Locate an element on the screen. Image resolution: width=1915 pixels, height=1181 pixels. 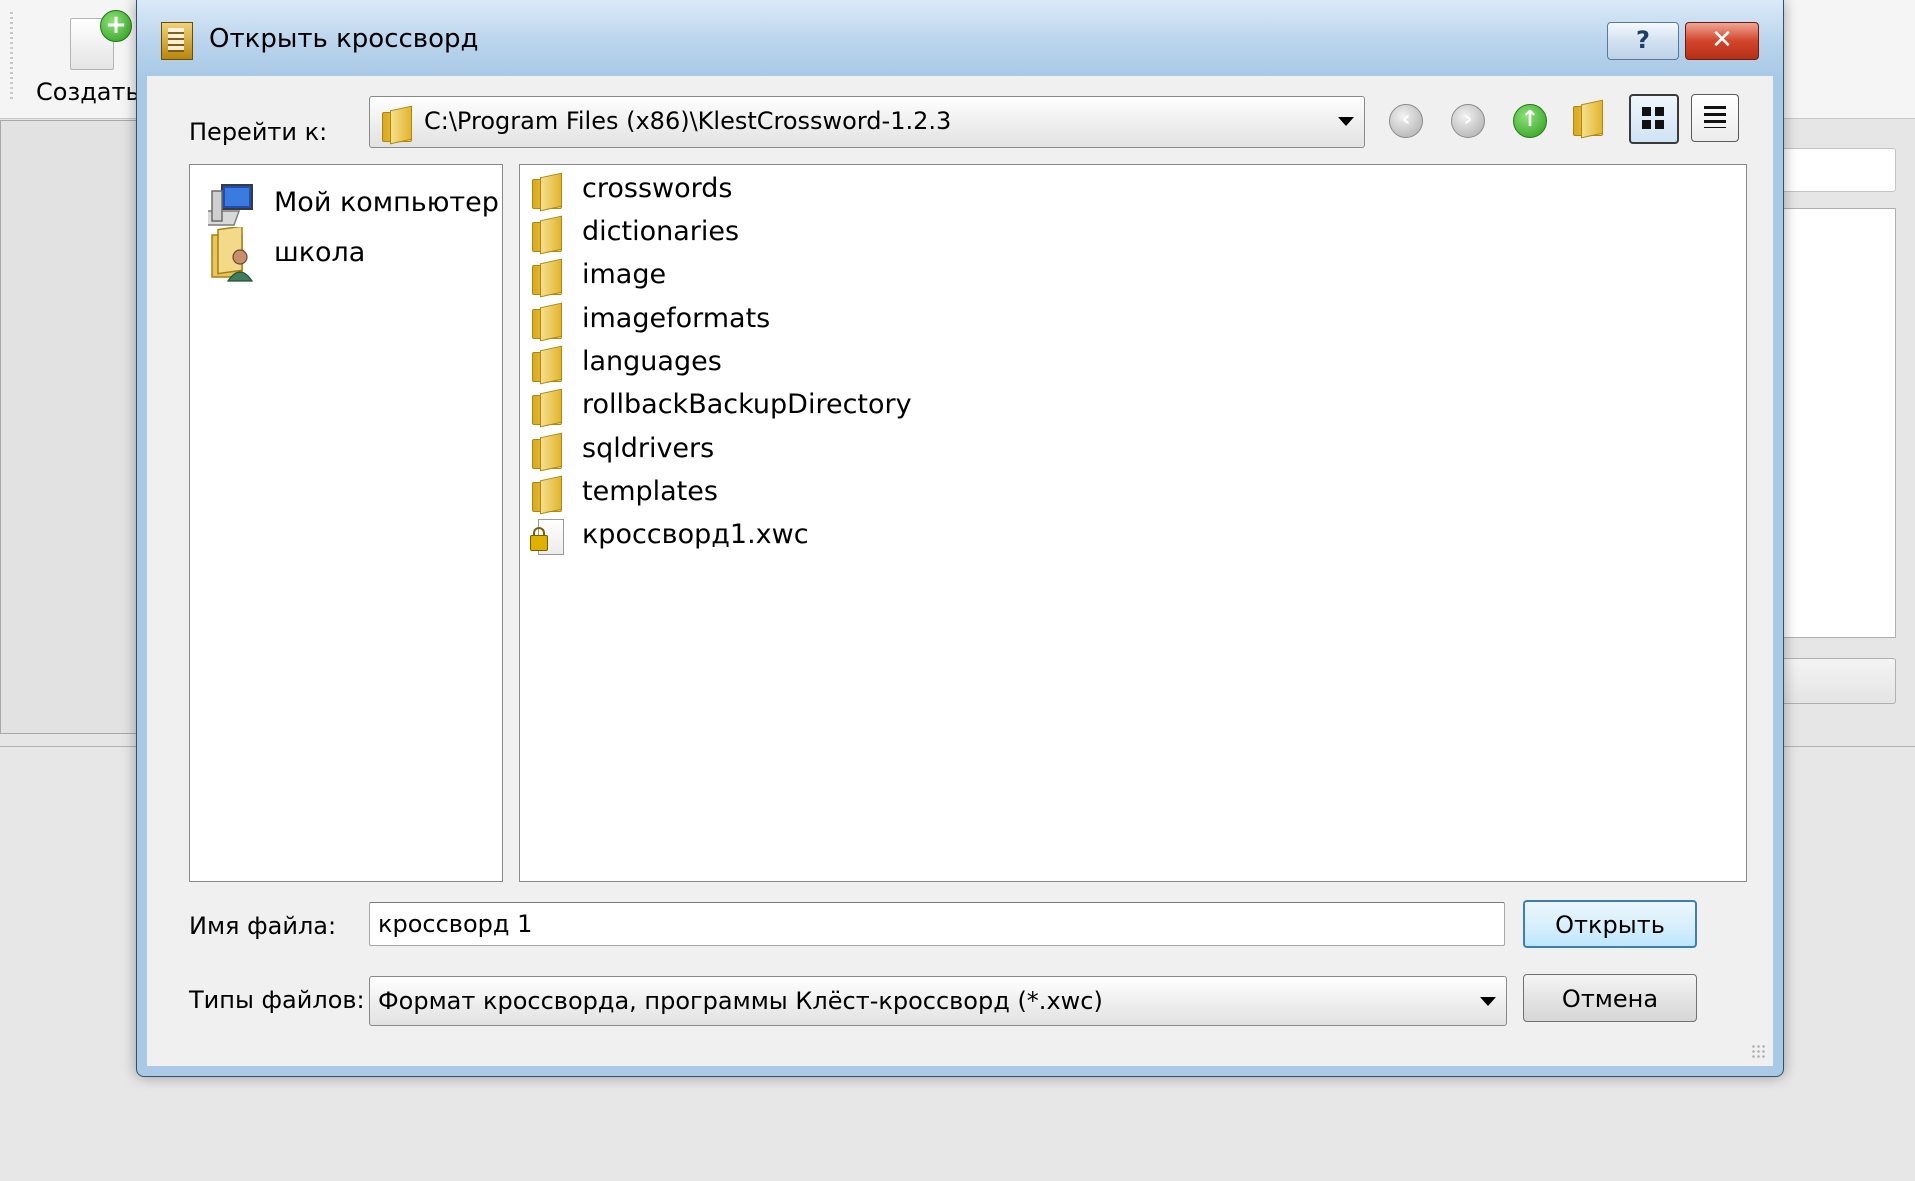
file-item-crosswords: crosswords is located at coordinates (830, 190).